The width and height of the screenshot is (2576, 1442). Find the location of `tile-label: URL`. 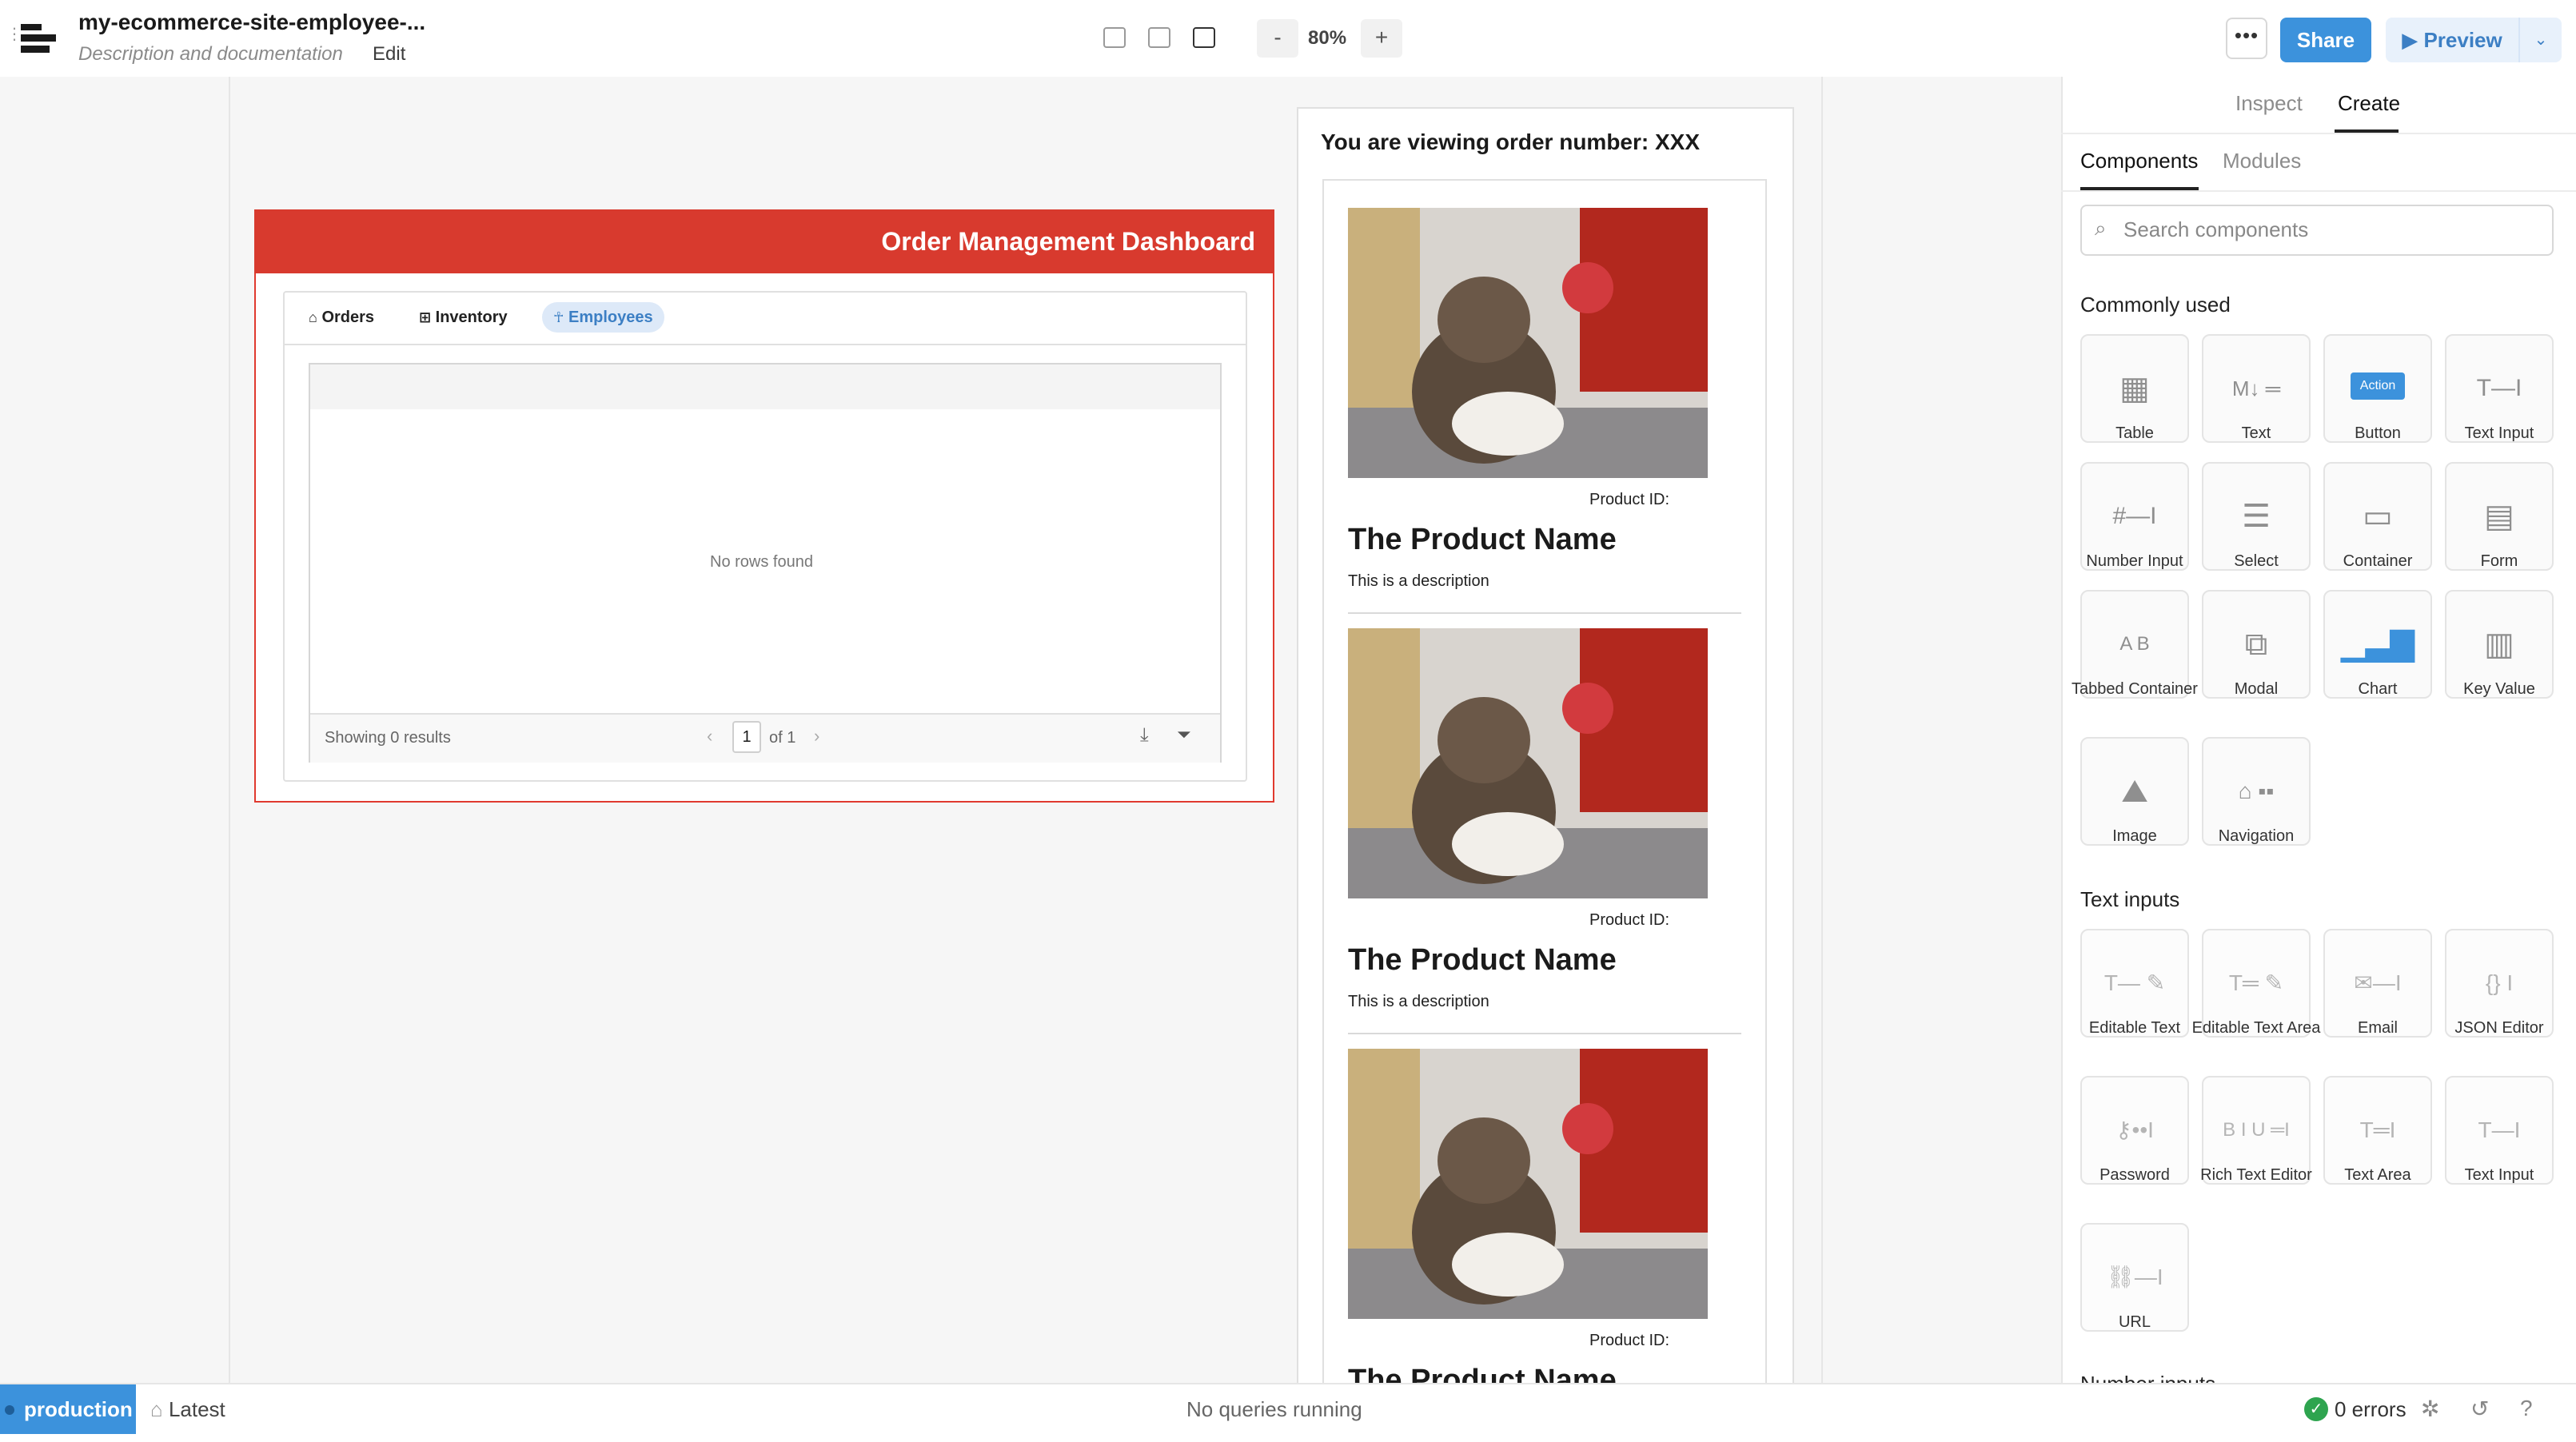

tile-label: URL is located at coordinates (2134, 1322).